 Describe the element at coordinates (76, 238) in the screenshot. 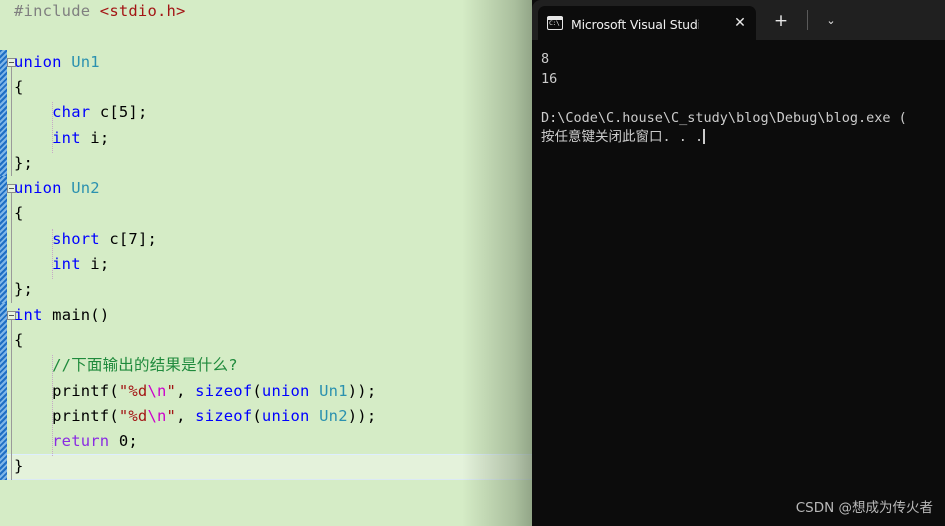

I see `code-token: short` at that location.